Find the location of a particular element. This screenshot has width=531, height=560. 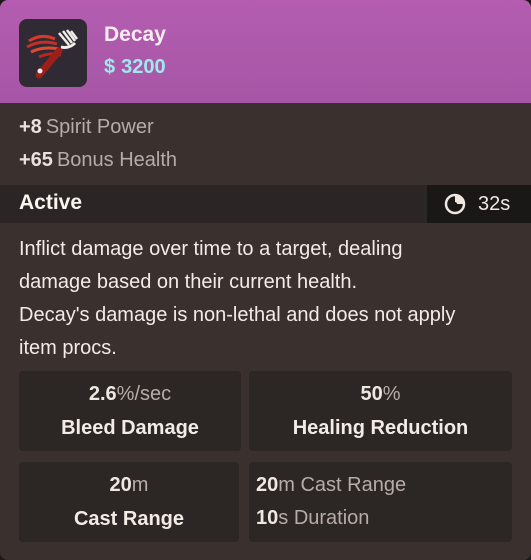

cost-value: 3200 is located at coordinates (143, 67).